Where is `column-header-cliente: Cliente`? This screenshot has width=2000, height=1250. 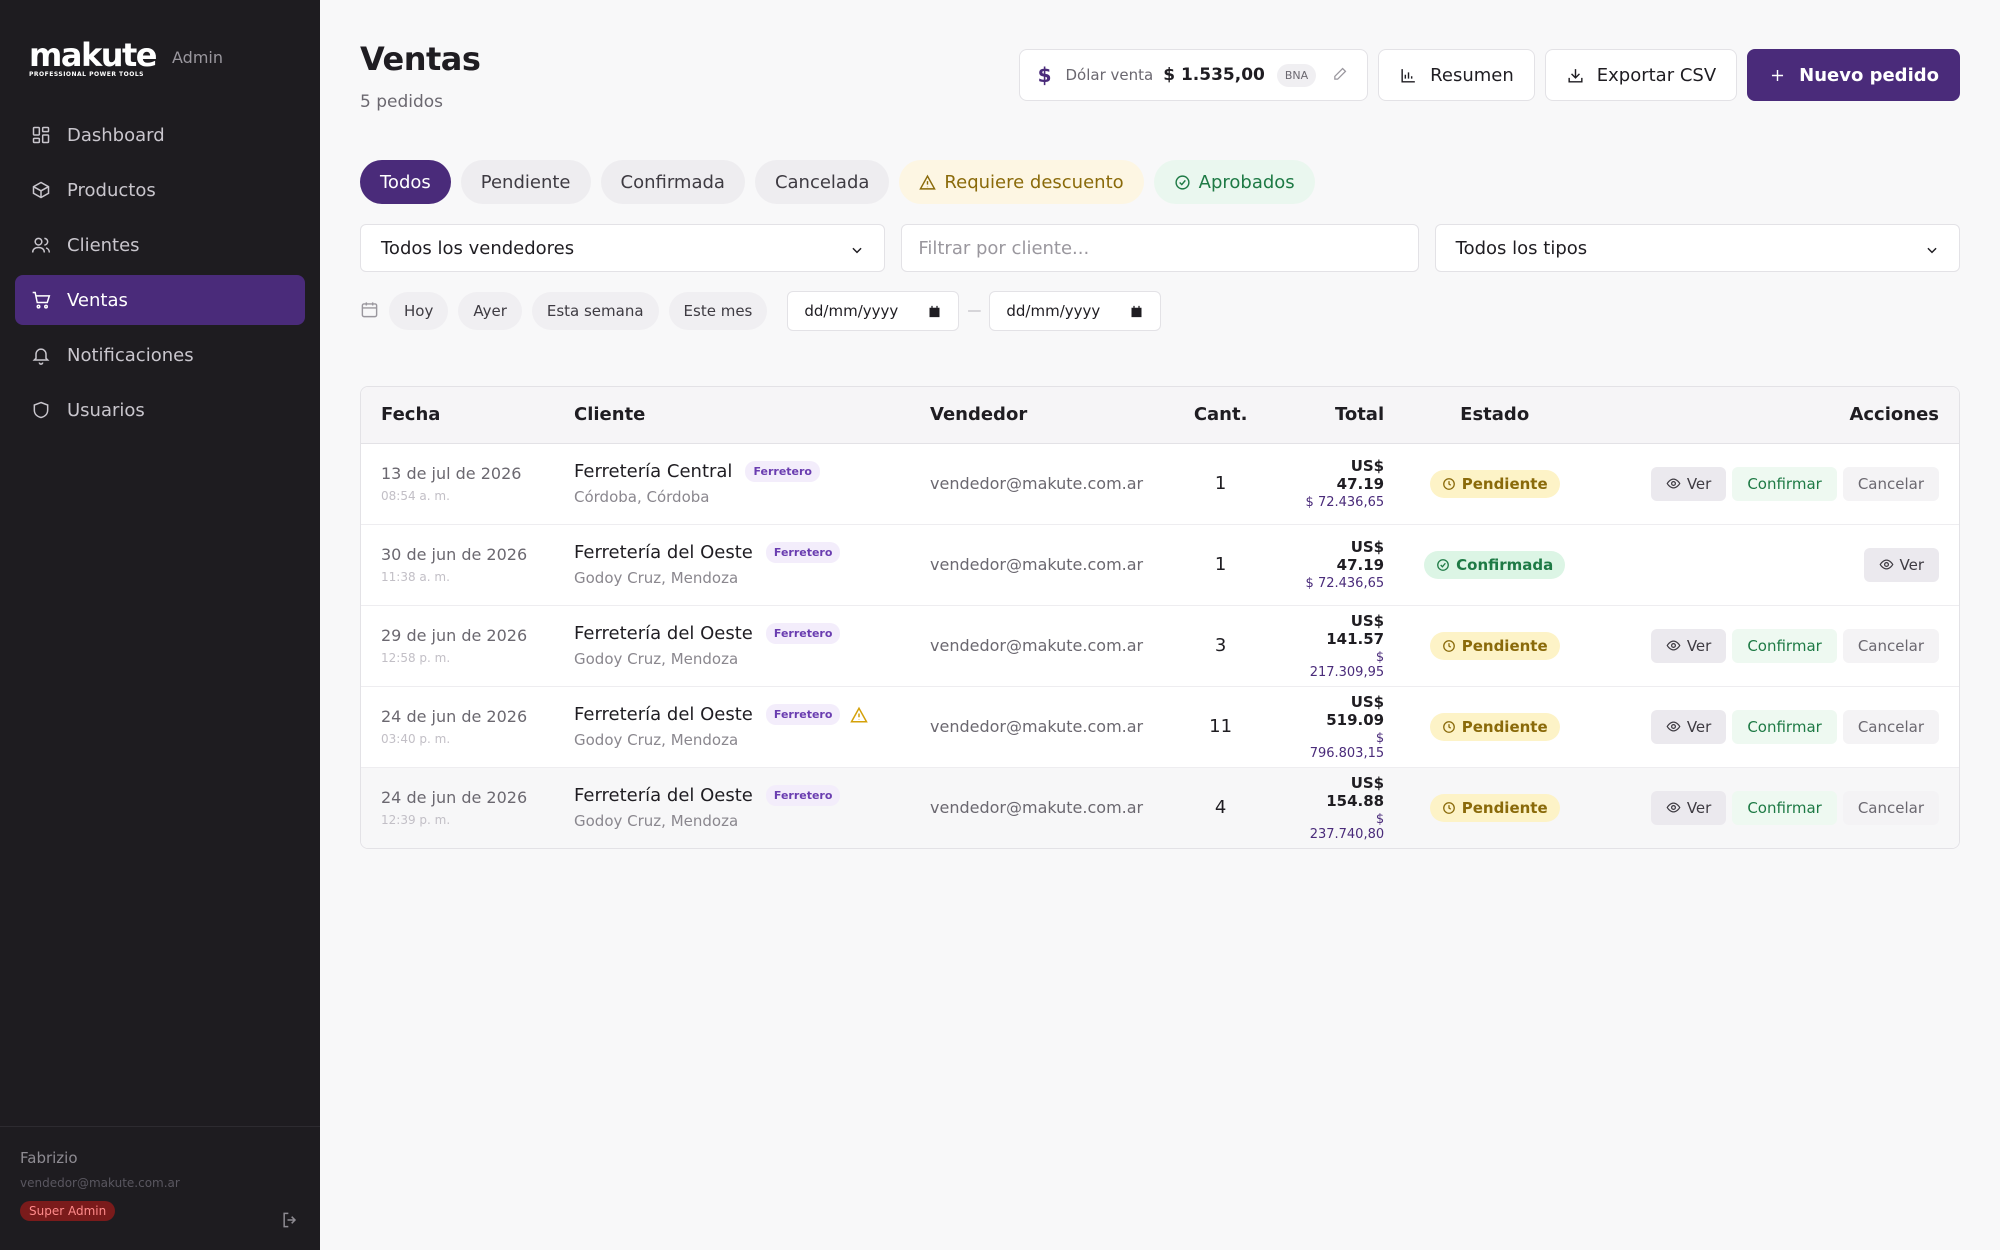 column-header-cliente: Cliente is located at coordinates (732, 415).